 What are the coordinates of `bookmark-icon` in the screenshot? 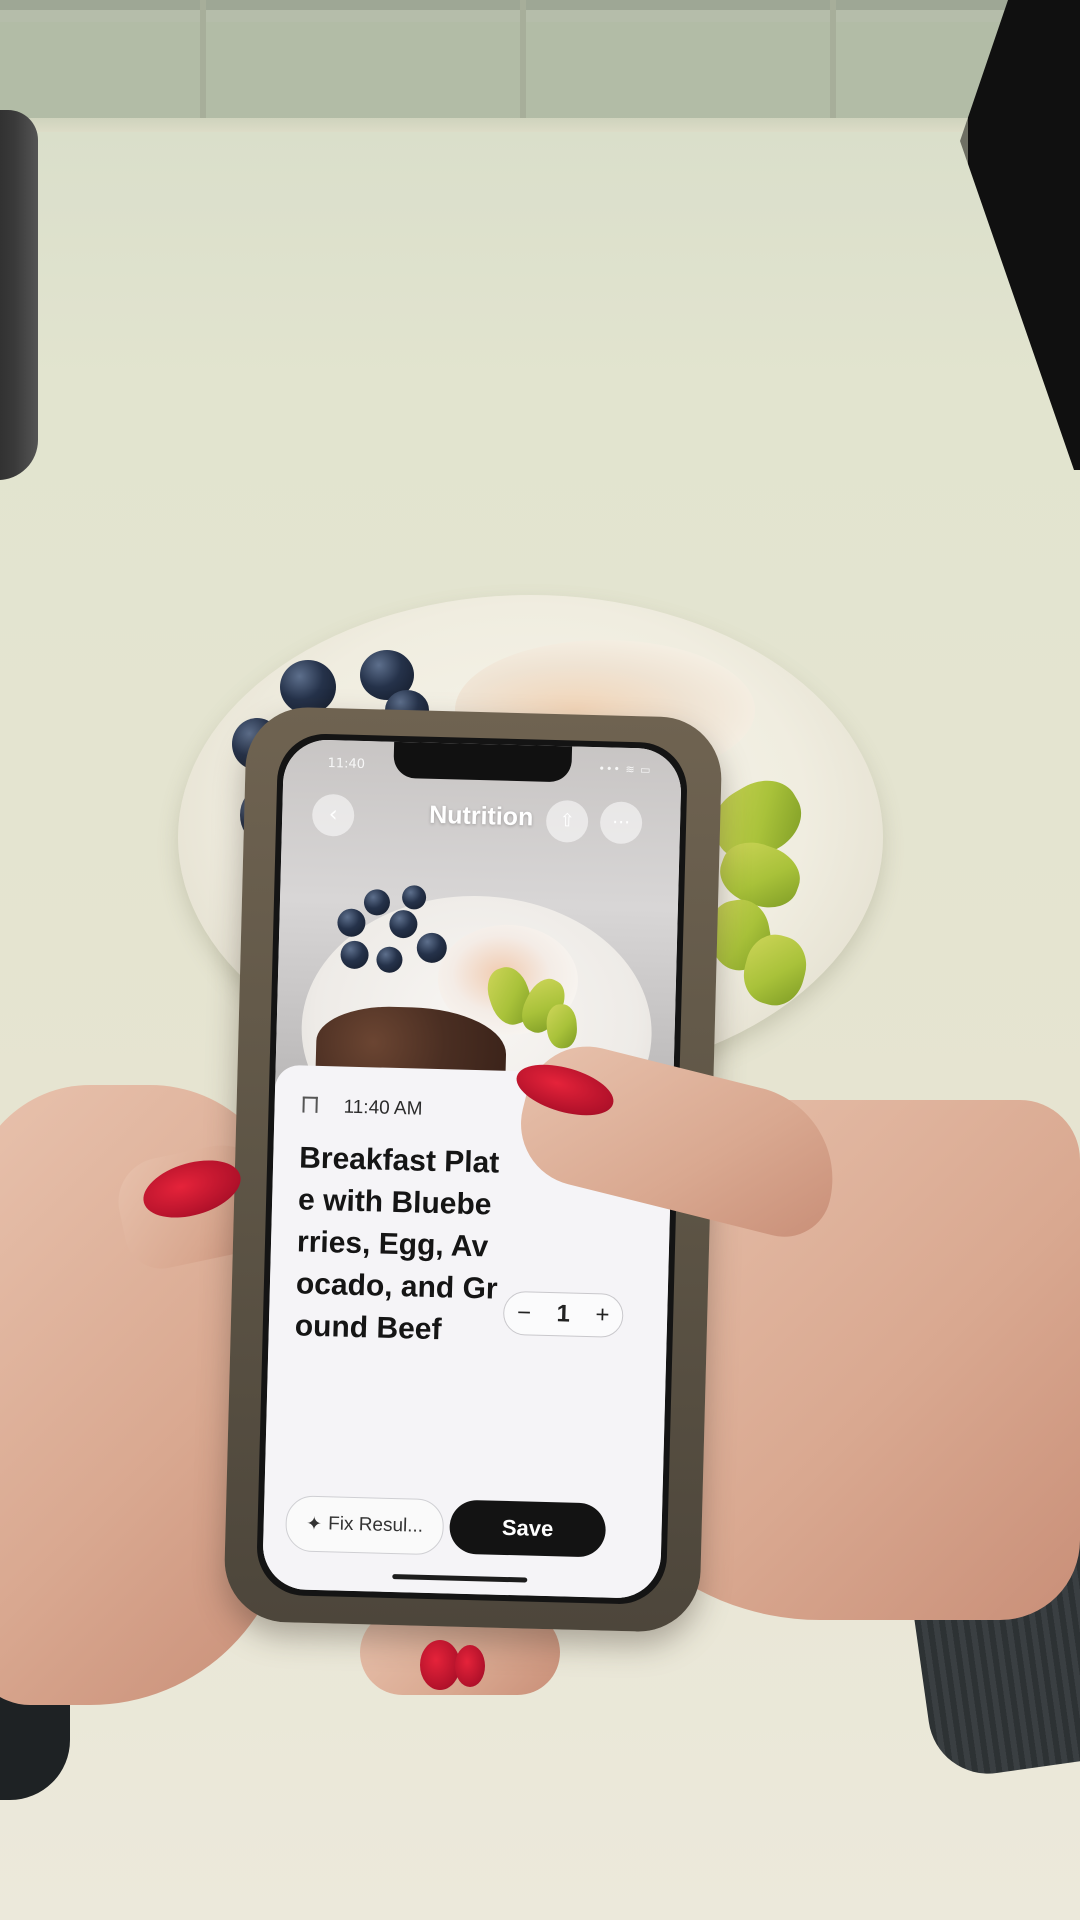 It's located at (310, 1104).